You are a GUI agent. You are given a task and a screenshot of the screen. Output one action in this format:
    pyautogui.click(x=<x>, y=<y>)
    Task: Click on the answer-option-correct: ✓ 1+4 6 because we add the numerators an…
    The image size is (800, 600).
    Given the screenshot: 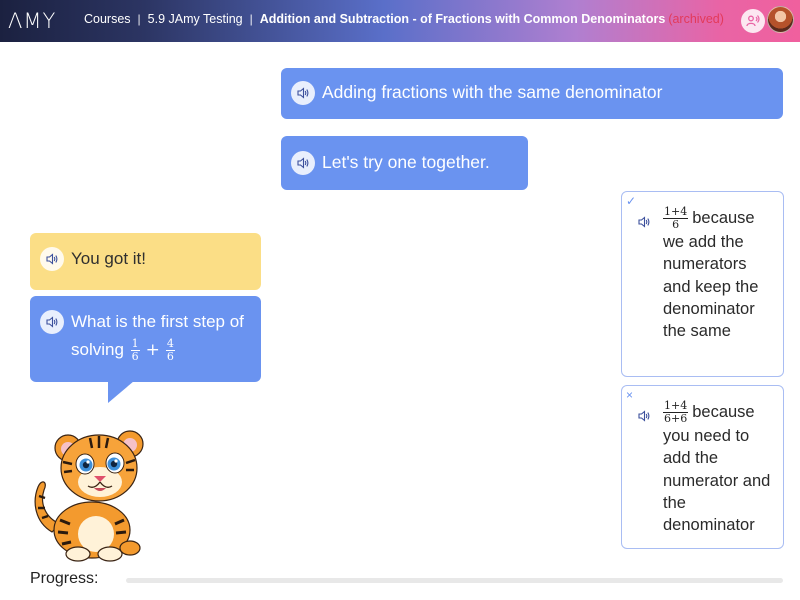 What is the action you would take?
    pyautogui.click(x=702, y=284)
    